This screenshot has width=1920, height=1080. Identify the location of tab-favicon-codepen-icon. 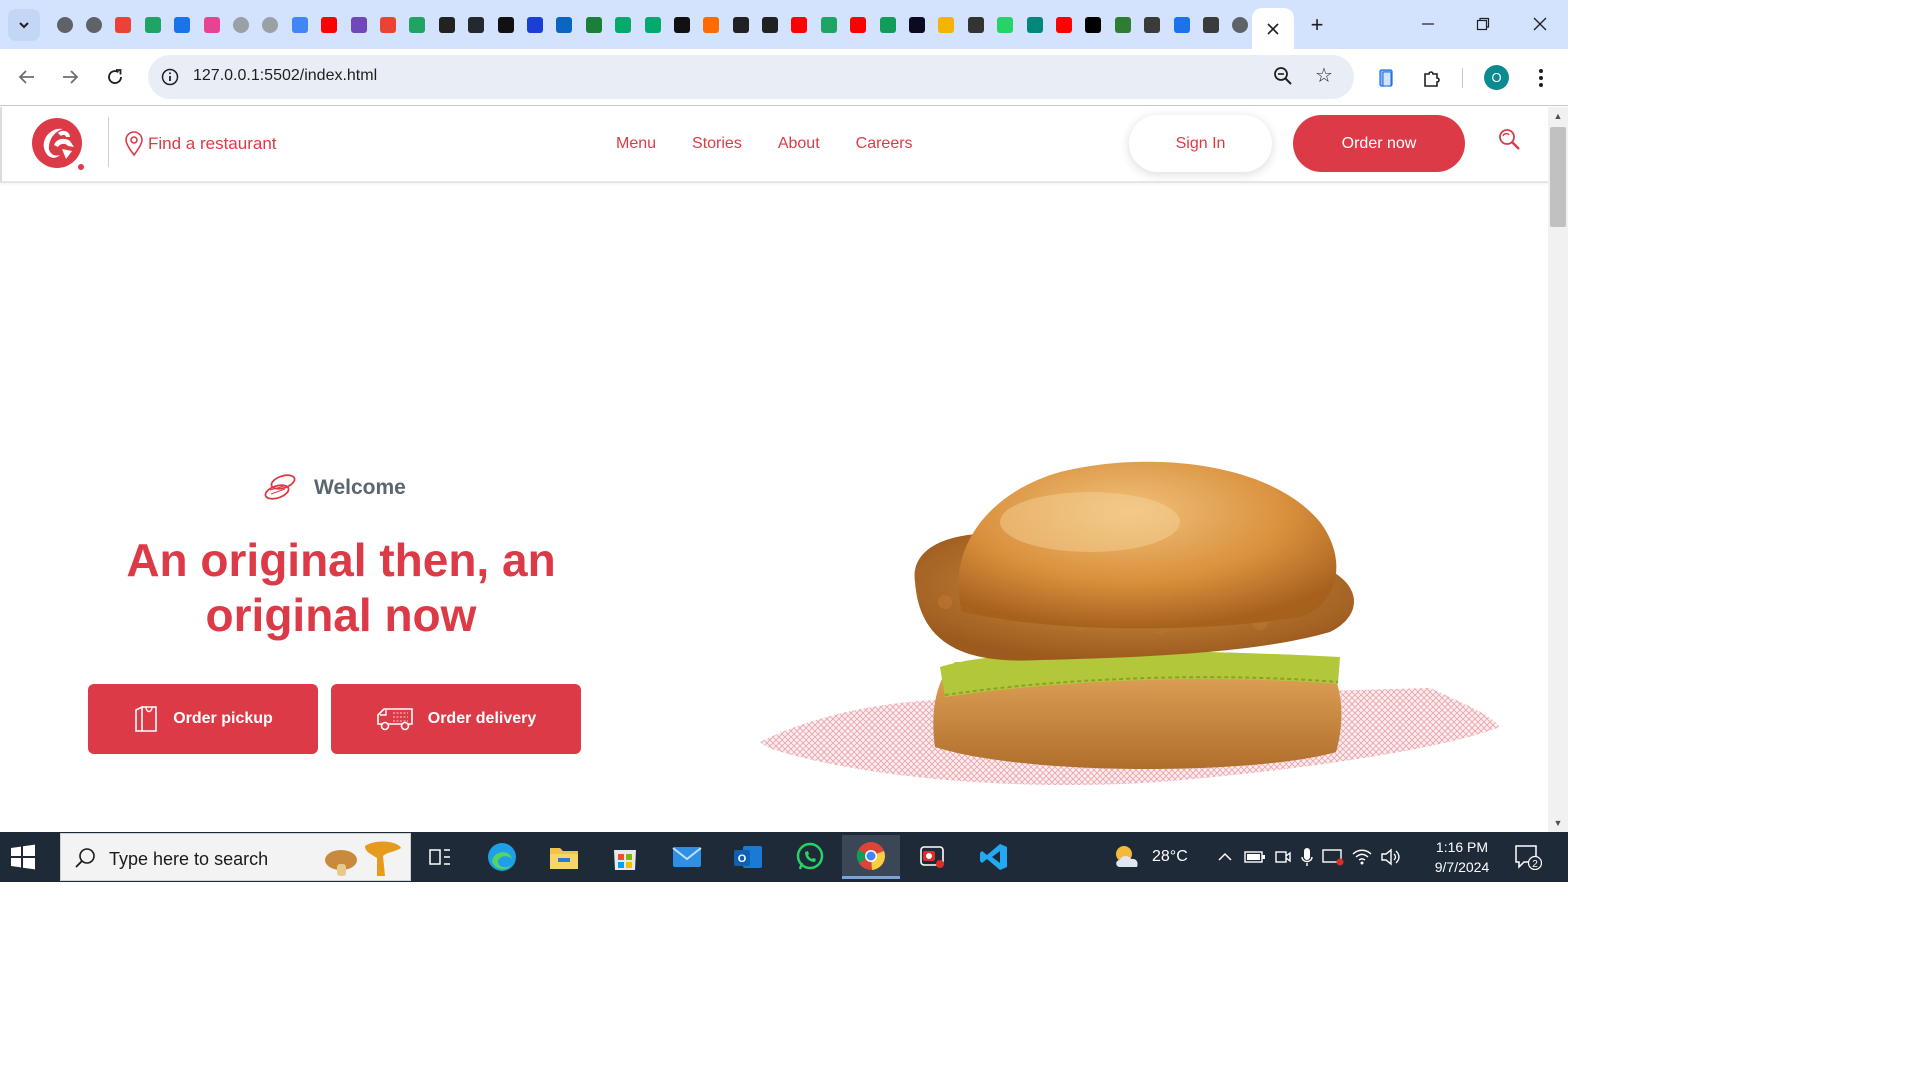
(681, 25).